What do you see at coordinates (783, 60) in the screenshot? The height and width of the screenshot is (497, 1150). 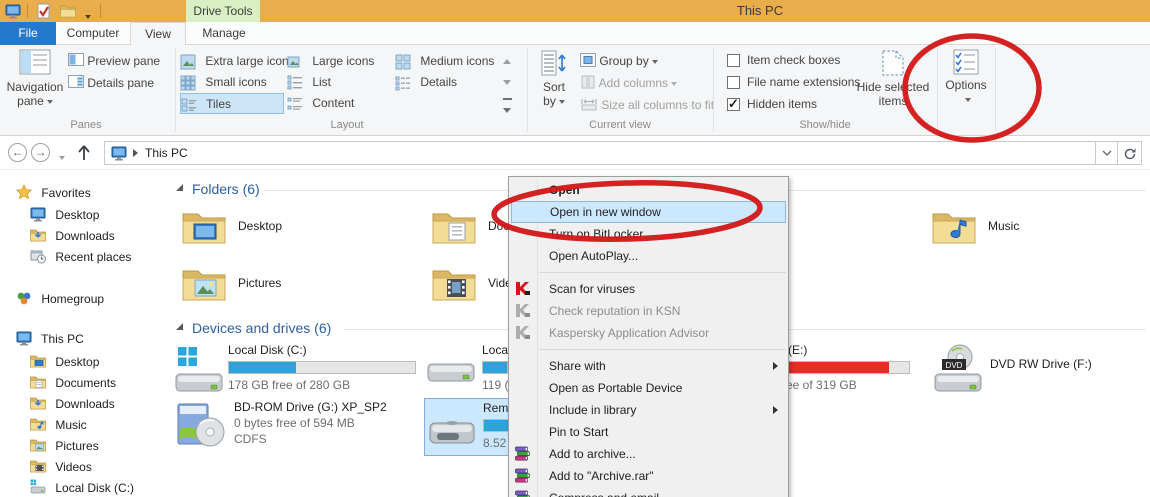 I see `item-check-boxes-checkbox: Item check boxes` at bounding box center [783, 60].